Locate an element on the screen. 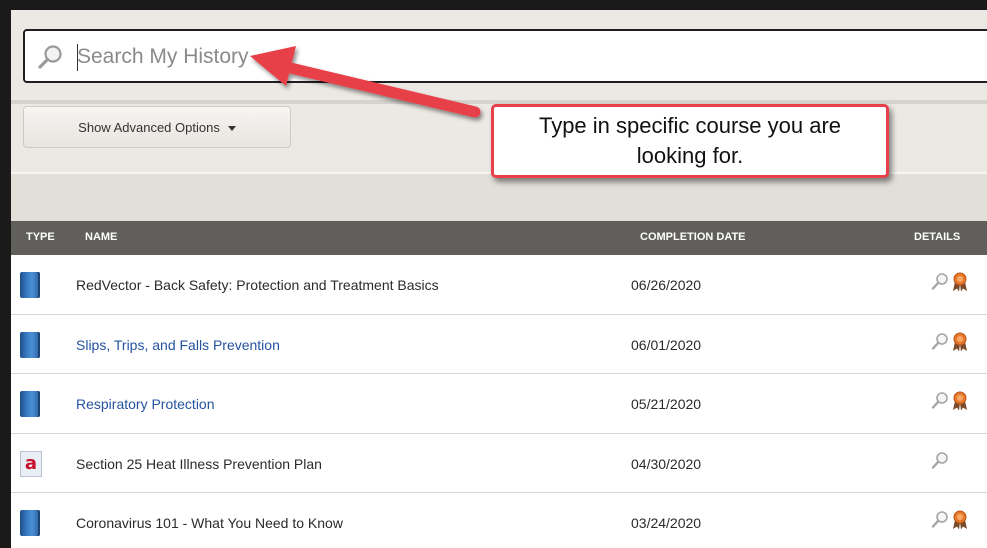 This screenshot has width=987, height=548. table-header: TYPE NAME COMPLETION DATE DETAILS is located at coordinates (499, 238).